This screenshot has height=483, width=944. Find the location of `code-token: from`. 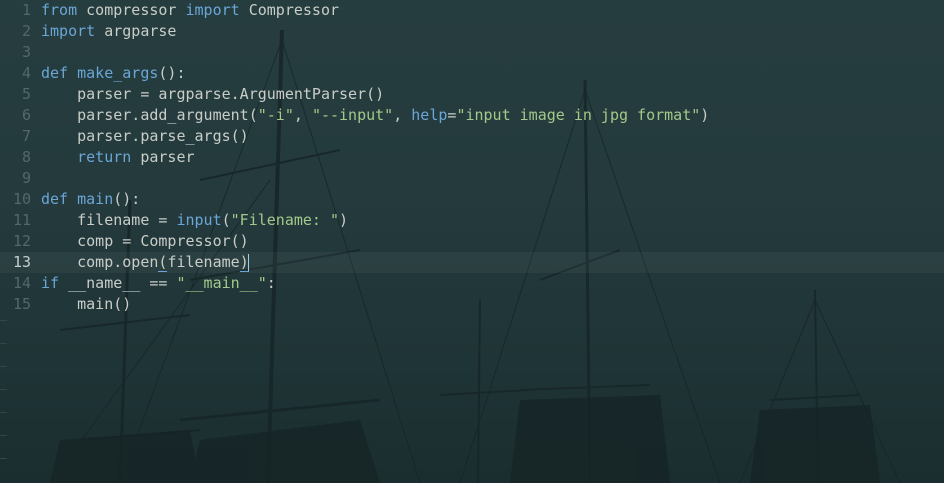

code-token: from is located at coordinates (59, 10).